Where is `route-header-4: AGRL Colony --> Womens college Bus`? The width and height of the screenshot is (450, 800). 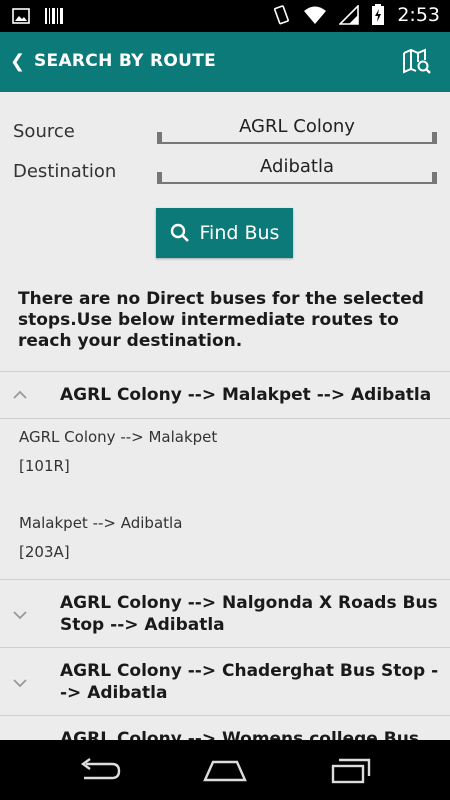 route-header-4: AGRL Colony --> Womens college Bus is located at coordinates (225, 728).